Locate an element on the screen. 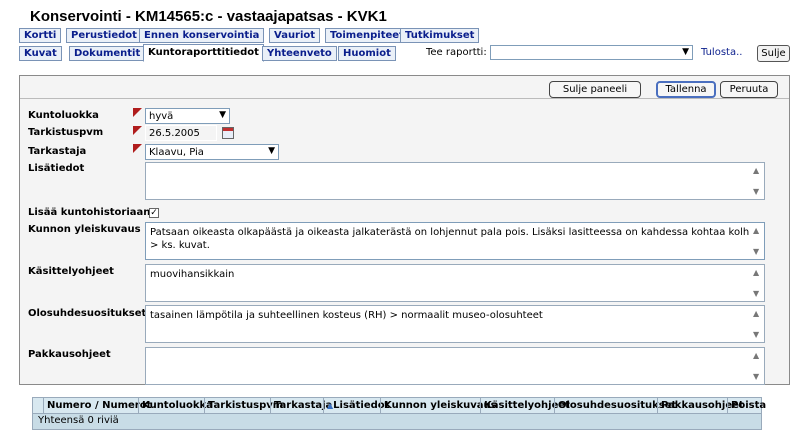  save-button: Tallenna is located at coordinates (686, 89).